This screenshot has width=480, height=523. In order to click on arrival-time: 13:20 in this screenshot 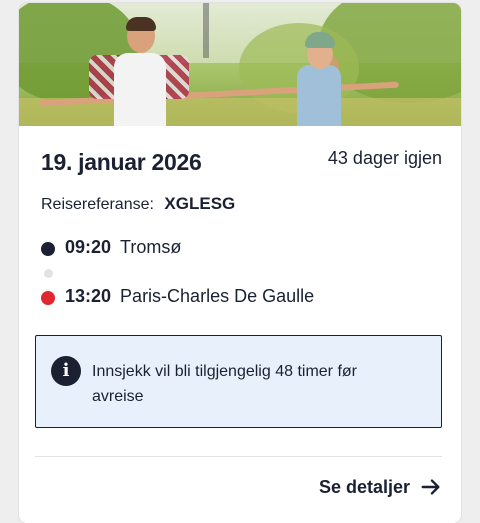, I will do `click(88, 296)`.